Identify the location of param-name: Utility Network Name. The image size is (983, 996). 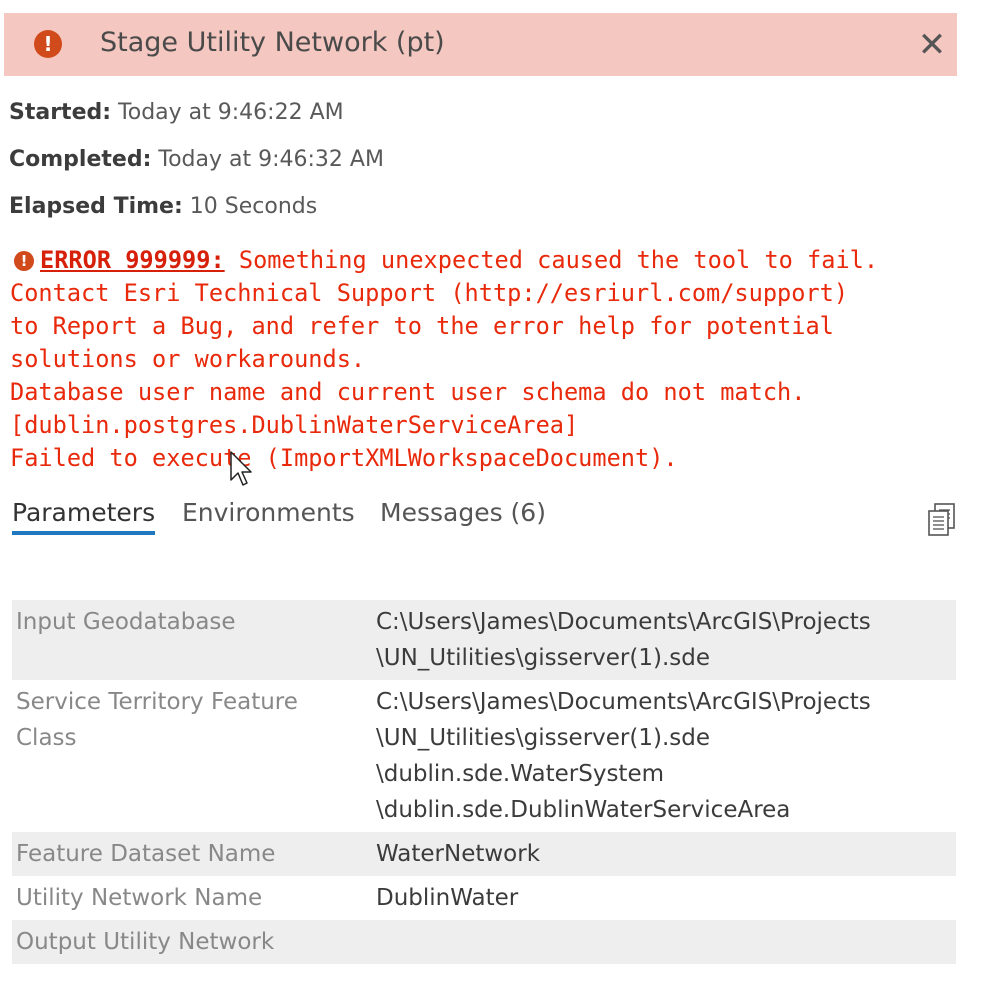
(139, 898).